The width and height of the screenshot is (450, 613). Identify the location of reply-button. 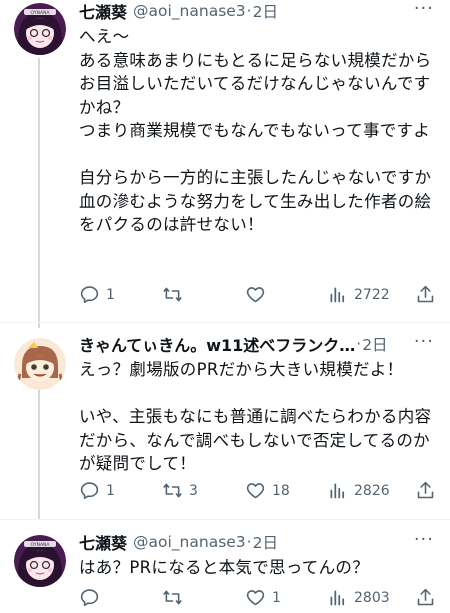
(92, 597).